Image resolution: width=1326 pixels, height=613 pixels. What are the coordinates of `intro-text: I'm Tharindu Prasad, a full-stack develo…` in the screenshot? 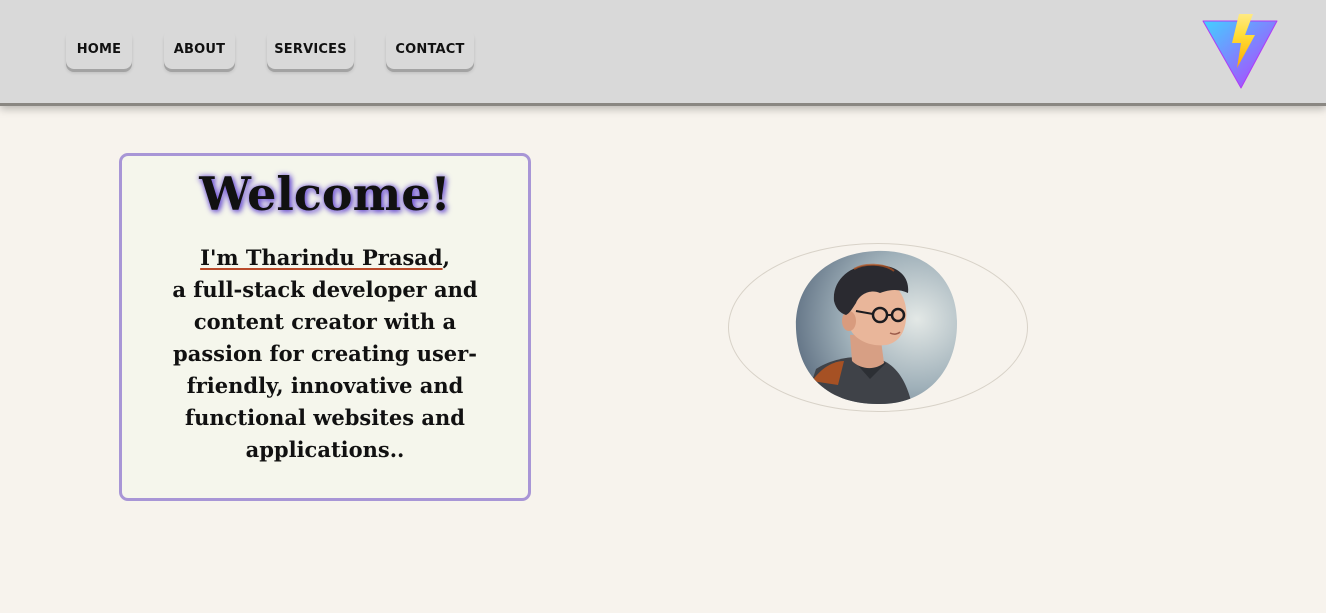 It's located at (325, 354).